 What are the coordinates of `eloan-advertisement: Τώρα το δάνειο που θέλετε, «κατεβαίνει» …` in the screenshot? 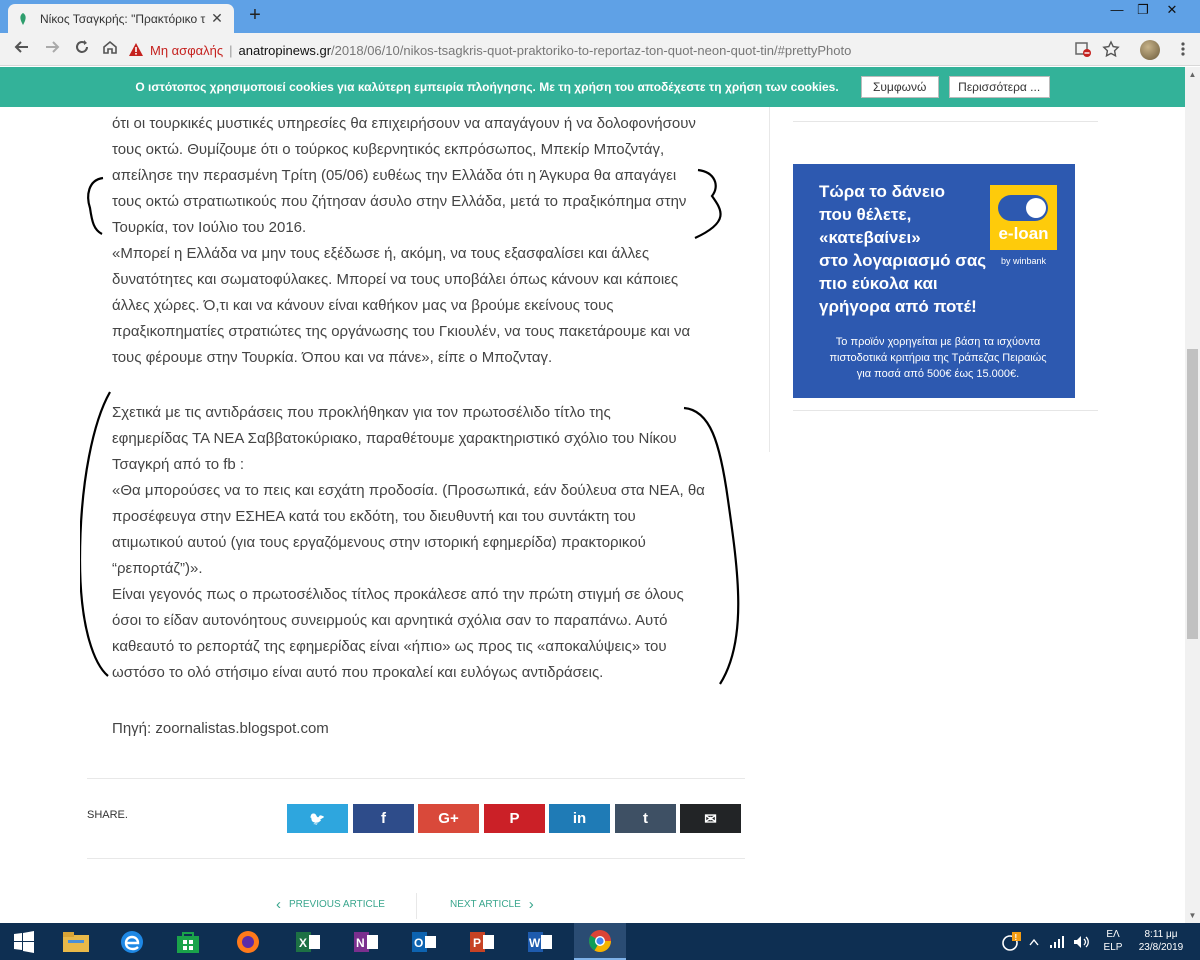 It's located at (934, 281).